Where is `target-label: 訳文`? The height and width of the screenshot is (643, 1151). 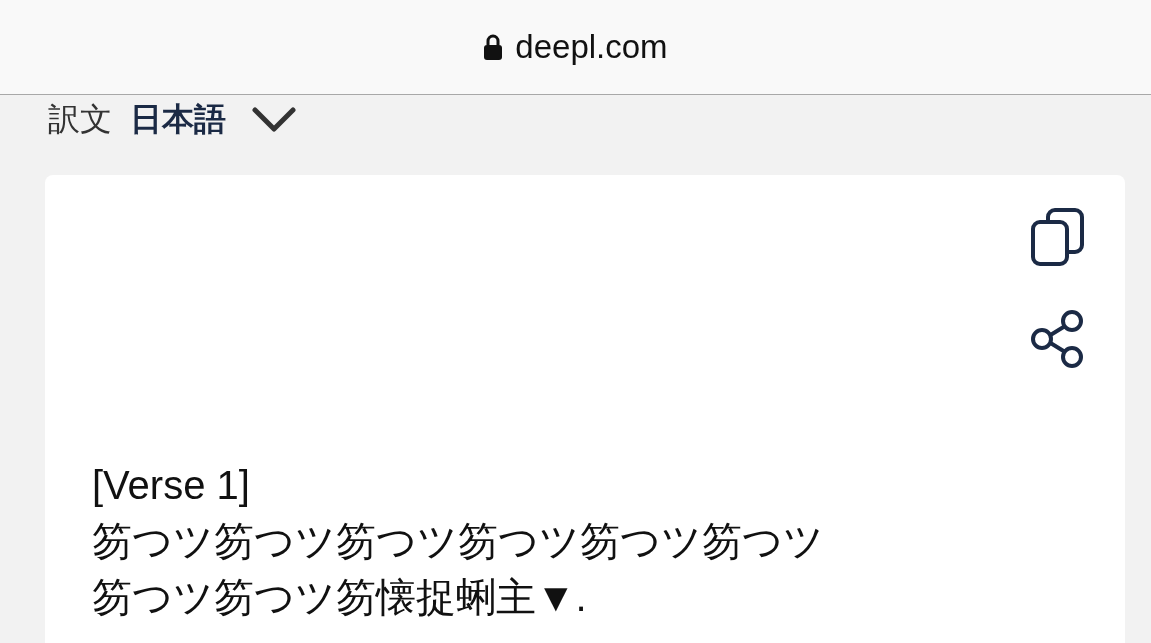 target-label: 訳文 is located at coordinates (80, 119).